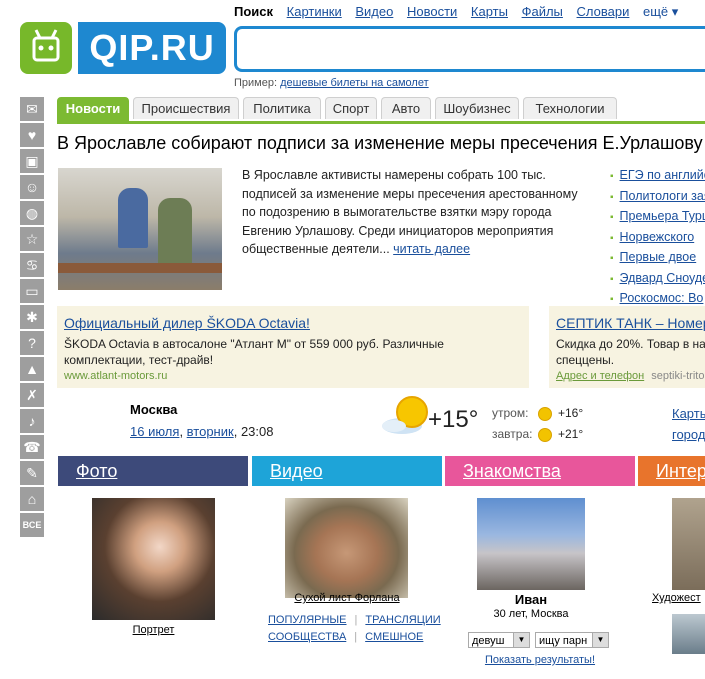 The image size is (705, 679). What do you see at coordinates (512, 471) in the screenshot?
I see `dating-title: Знакомства` at bounding box center [512, 471].